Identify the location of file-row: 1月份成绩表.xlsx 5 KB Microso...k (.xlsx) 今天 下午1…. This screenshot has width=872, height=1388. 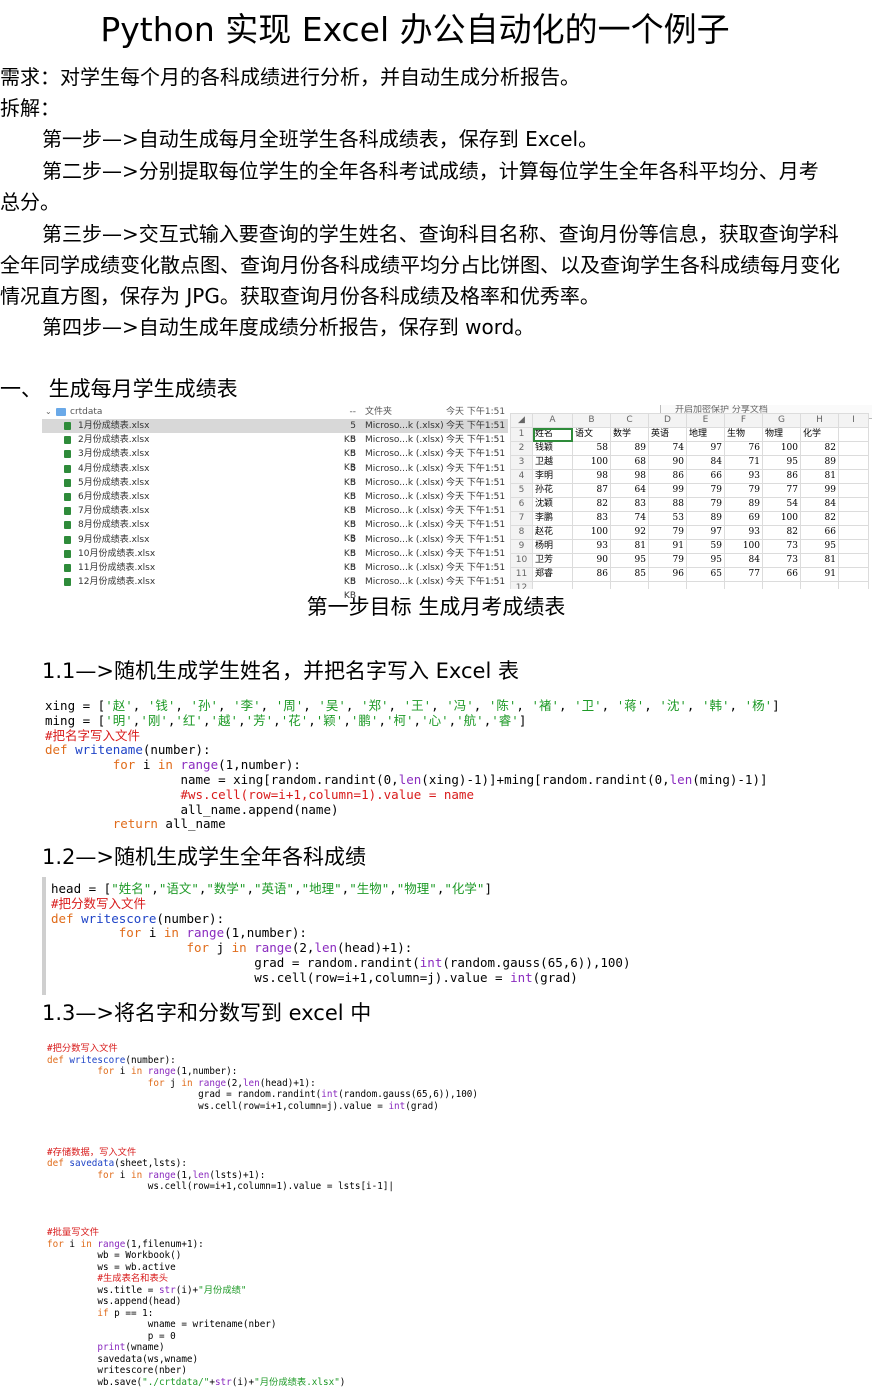
(275, 432).